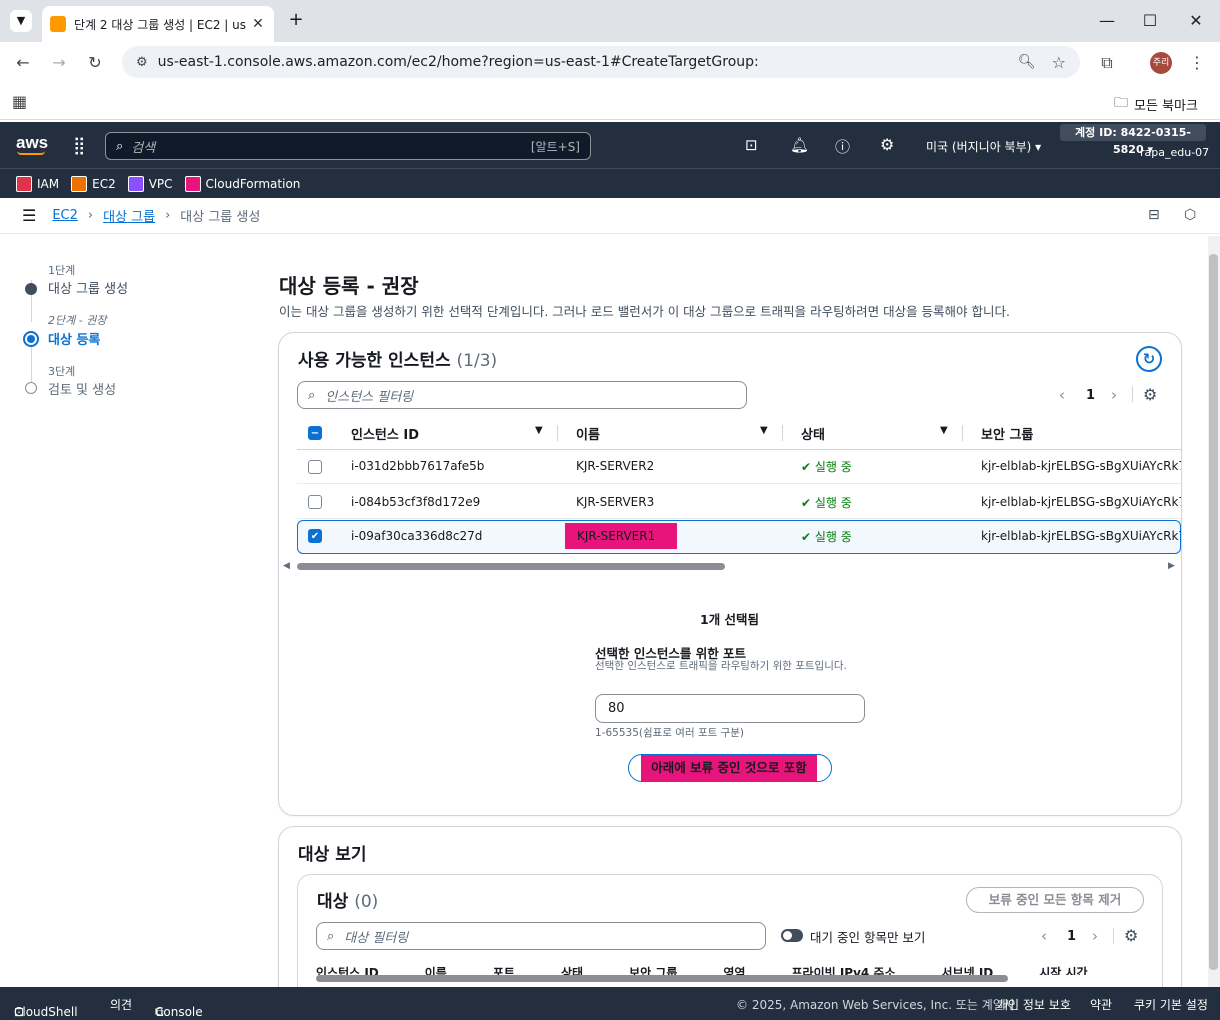 The height and width of the screenshot is (1020, 1220). What do you see at coordinates (258, 24) in the screenshot?
I see `close-tab-icon: ✕` at bounding box center [258, 24].